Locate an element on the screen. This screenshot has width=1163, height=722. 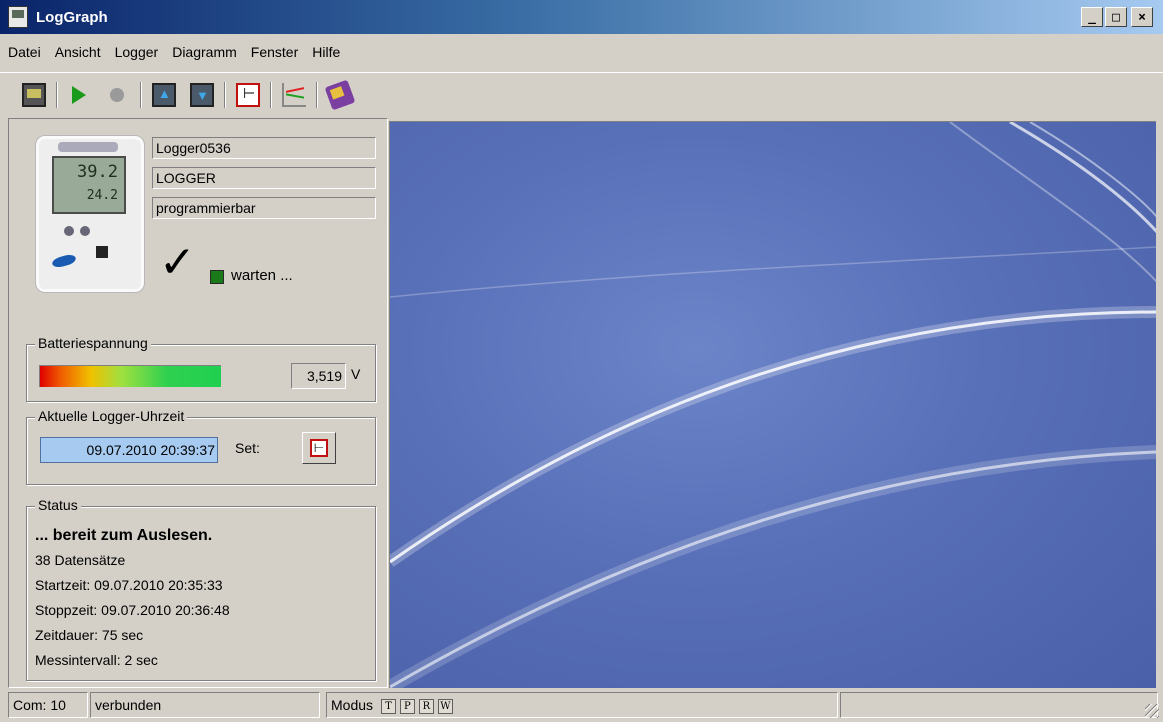
logger-device-image: 39.2 24.2 is located at coordinates (90, 214).